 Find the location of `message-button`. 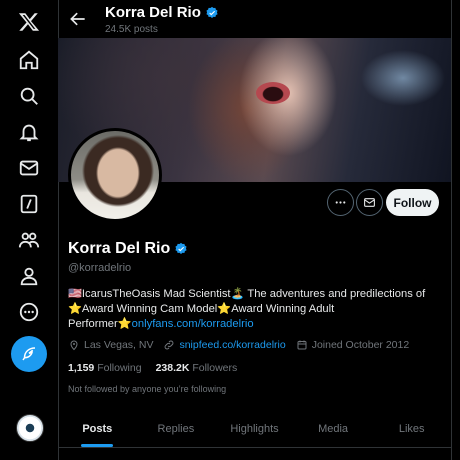

message-button is located at coordinates (369, 202).